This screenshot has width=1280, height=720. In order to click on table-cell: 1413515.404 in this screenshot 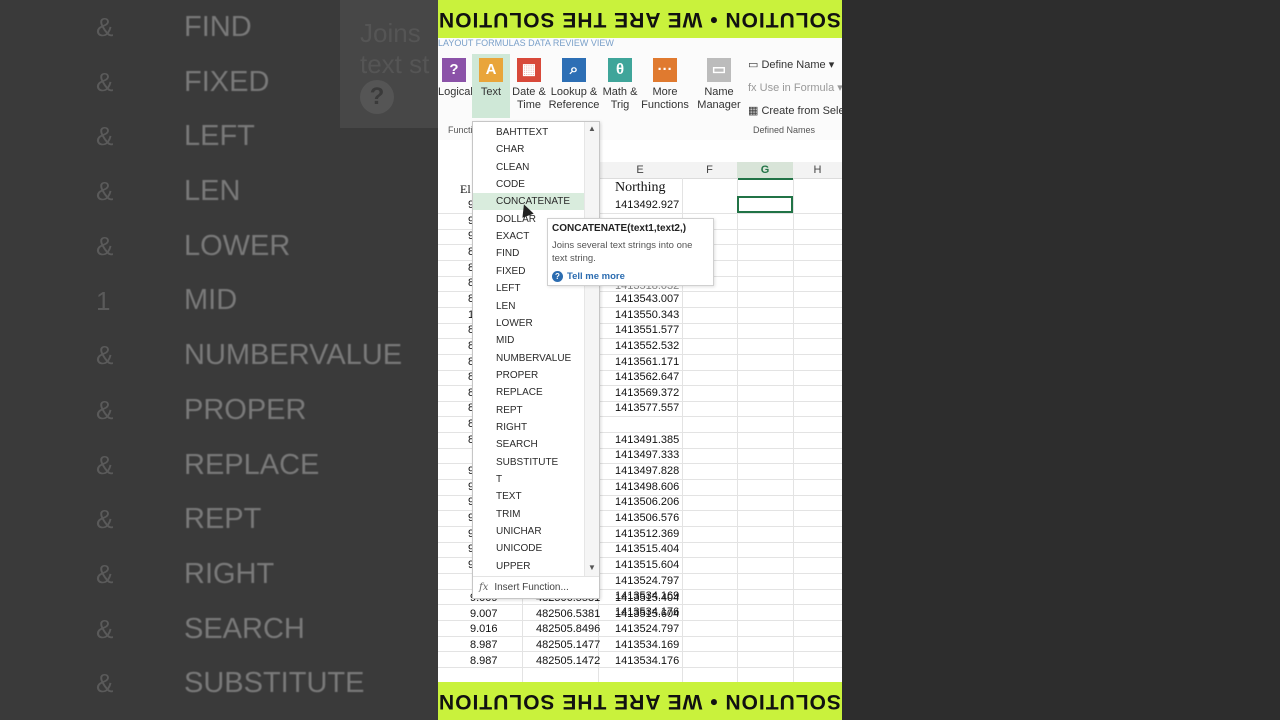, I will do `click(647, 598)`.